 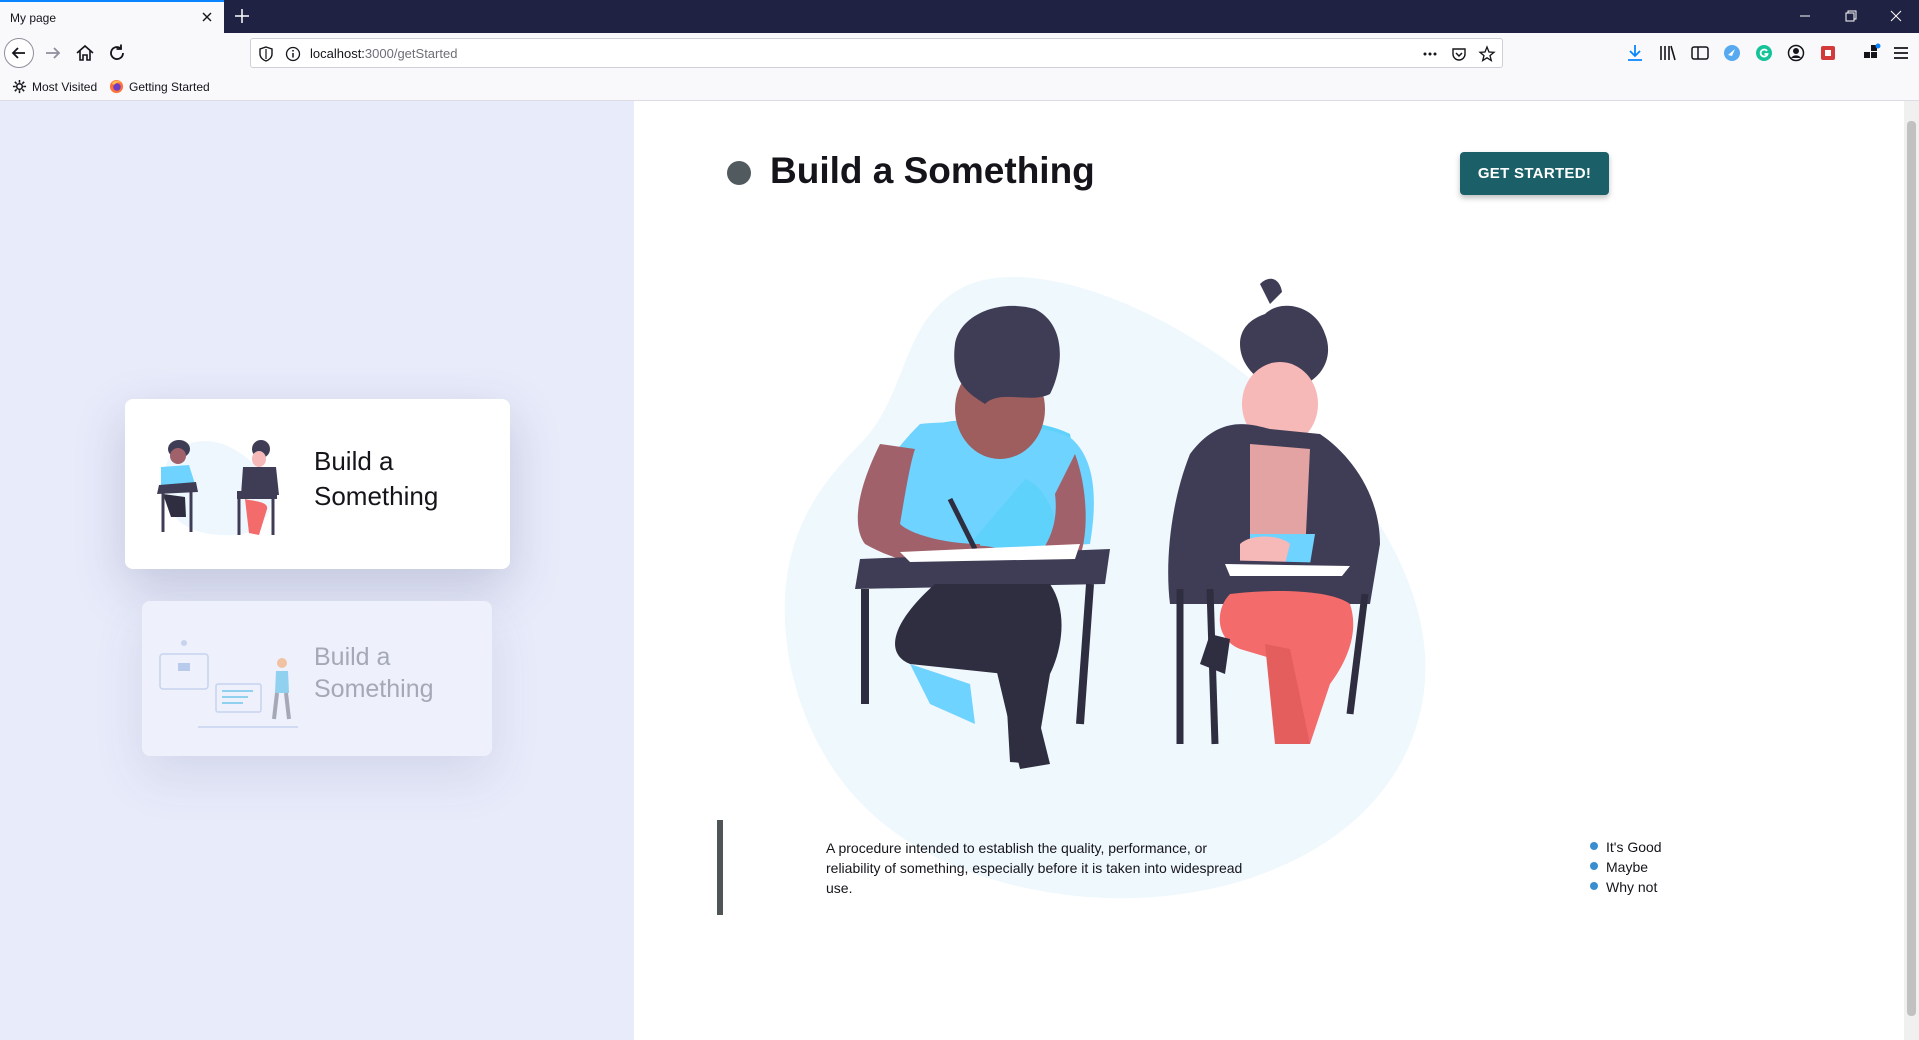 I want to click on grammarly-icon, so click(x=1764, y=53).